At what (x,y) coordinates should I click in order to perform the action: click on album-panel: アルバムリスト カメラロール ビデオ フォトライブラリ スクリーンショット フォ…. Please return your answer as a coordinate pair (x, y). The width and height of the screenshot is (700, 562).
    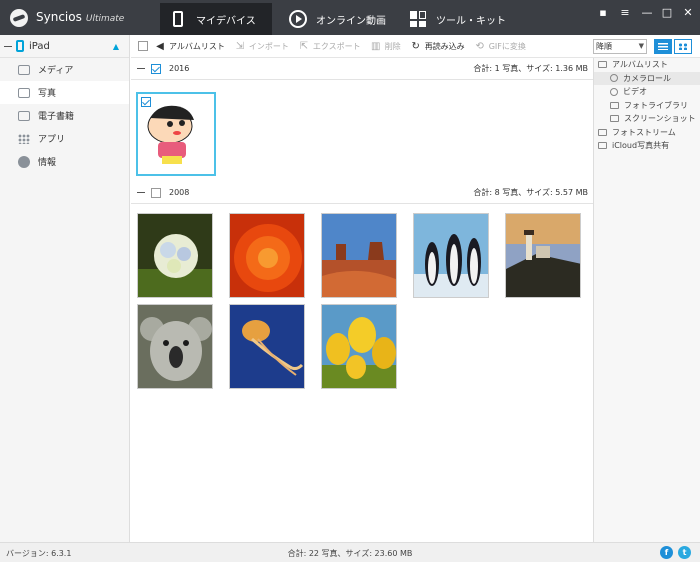
    Looking at the image, I should click on (646, 300).